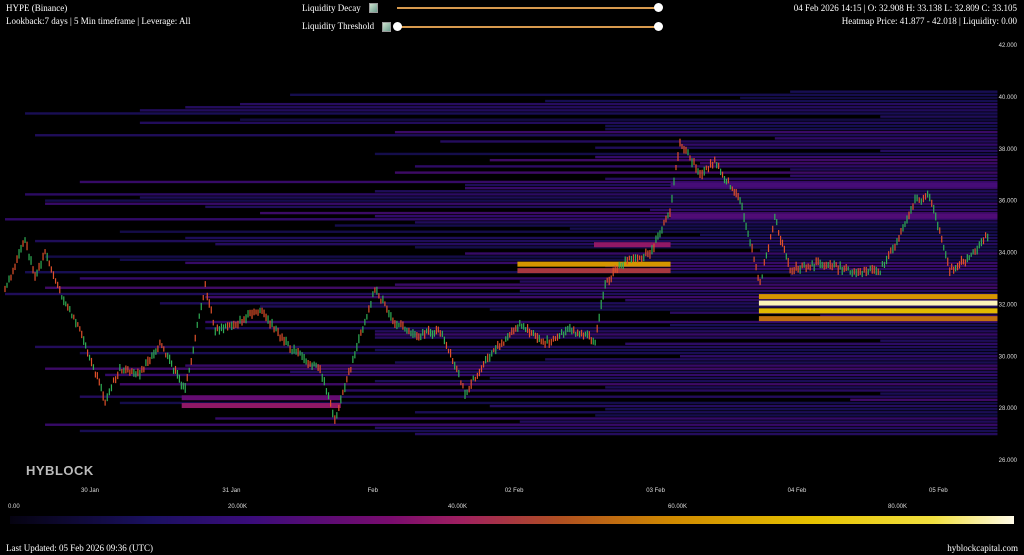 Image resolution: width=1024 pixels, height=555 pixels. Describe the element at coordinates (238, 507) in the screenshot. I see `colorbar-tick-label: 20.00K` at that location.